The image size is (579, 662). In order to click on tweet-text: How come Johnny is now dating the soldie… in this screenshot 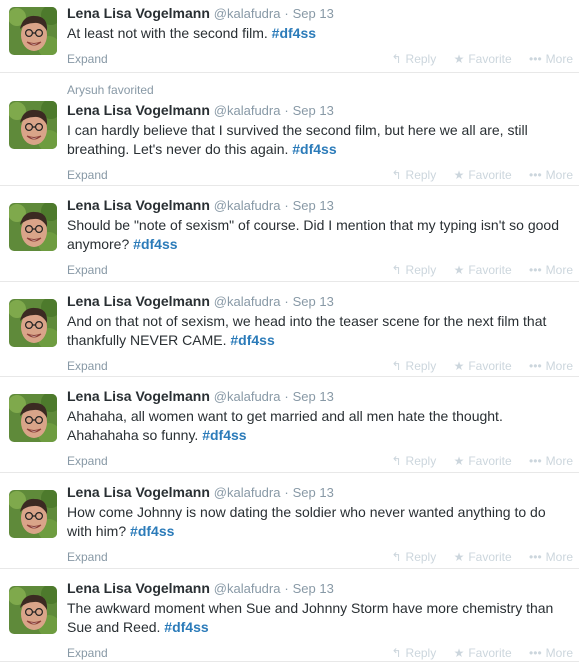, I will do `click(323, 522)`.